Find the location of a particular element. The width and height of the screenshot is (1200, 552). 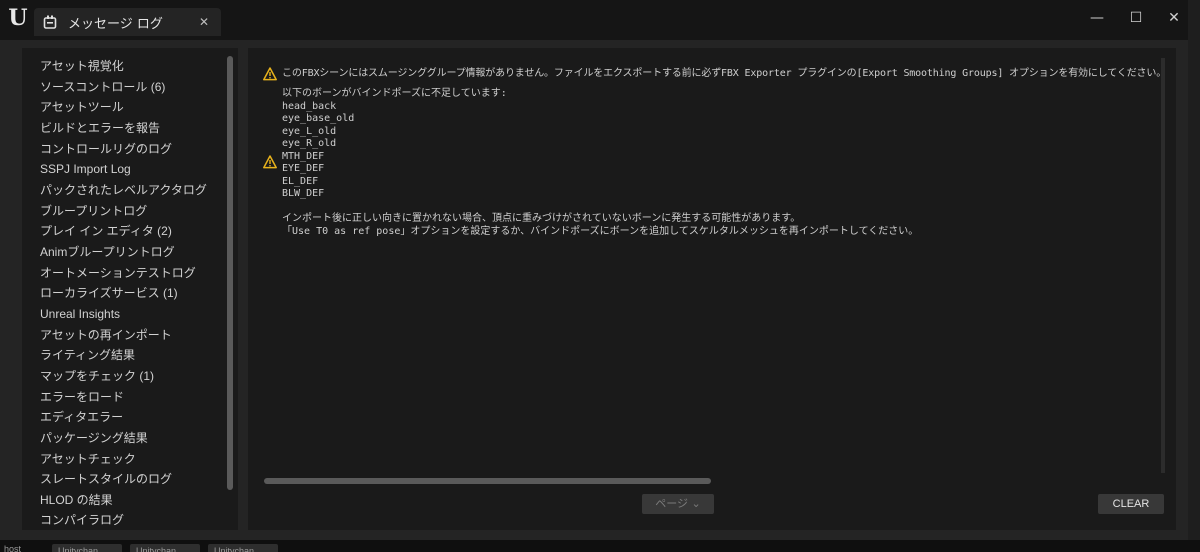

tab-message-log: メッセージ ログ ✕ is located at coordinates (127, 22).